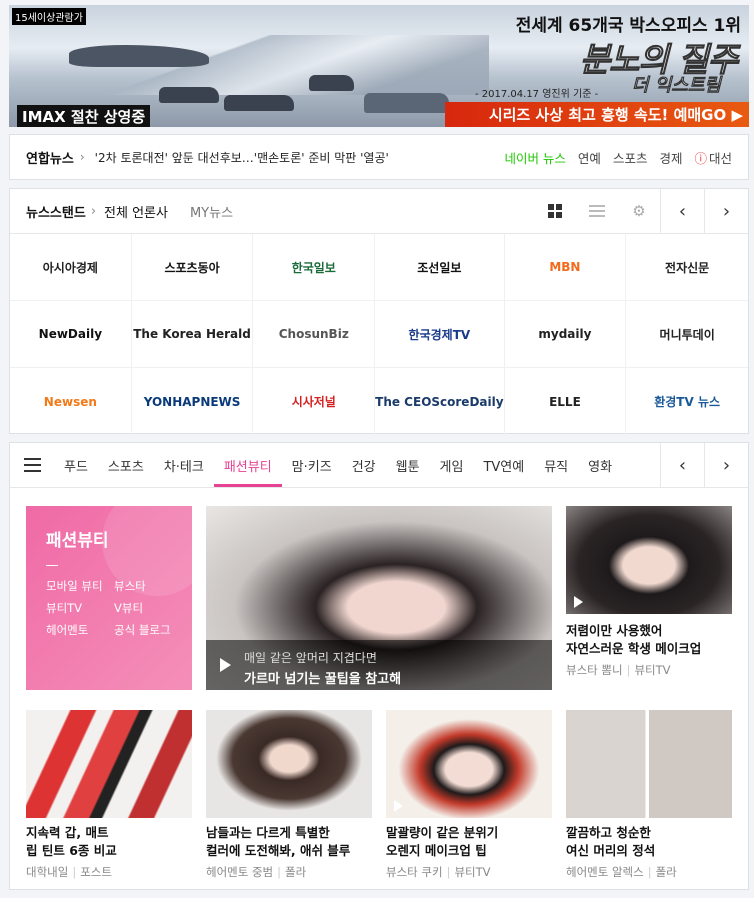 Image resolution: width=754 pixels, height=898 pixels. I want to click on article-caption: 깔끔하고 청순한 여신 머리의 정석 헤어멘토 알렉스폴라, so click(651, 852).